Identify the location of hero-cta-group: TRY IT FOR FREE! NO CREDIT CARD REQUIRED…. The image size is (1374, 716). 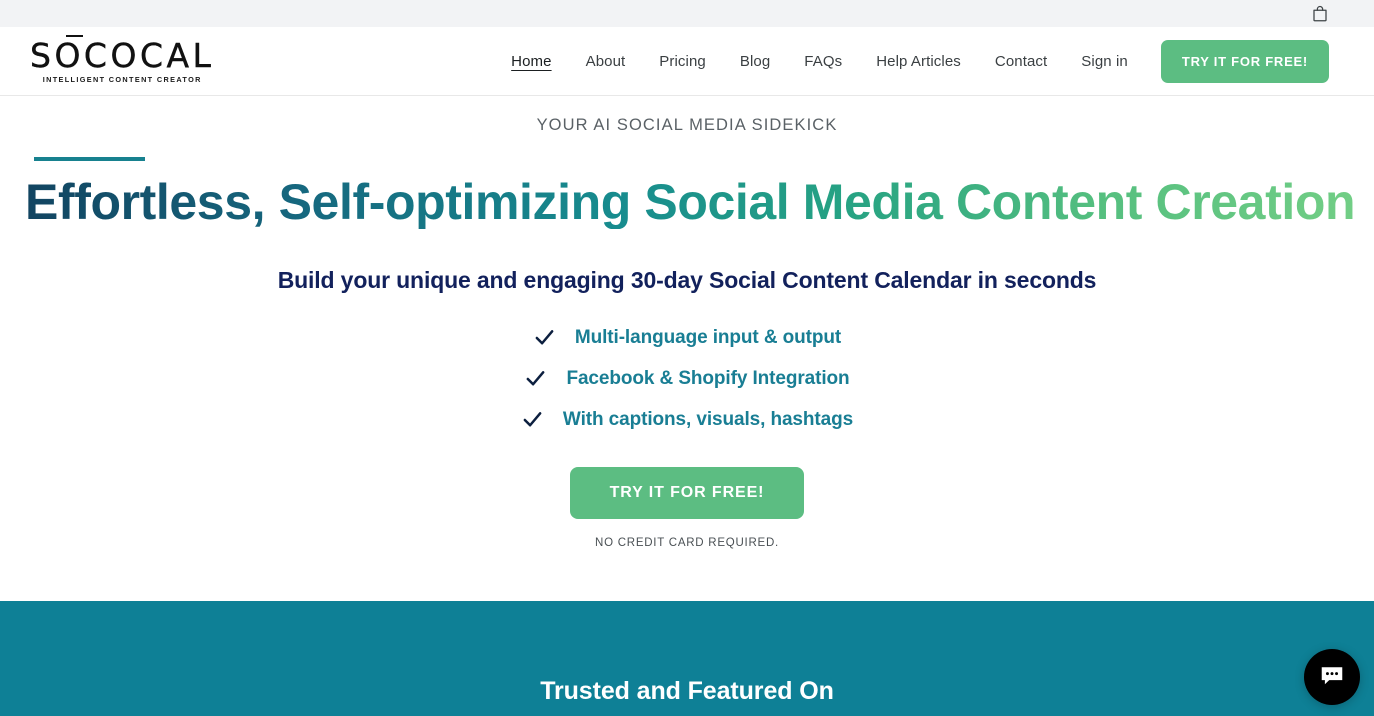
(687, 508).